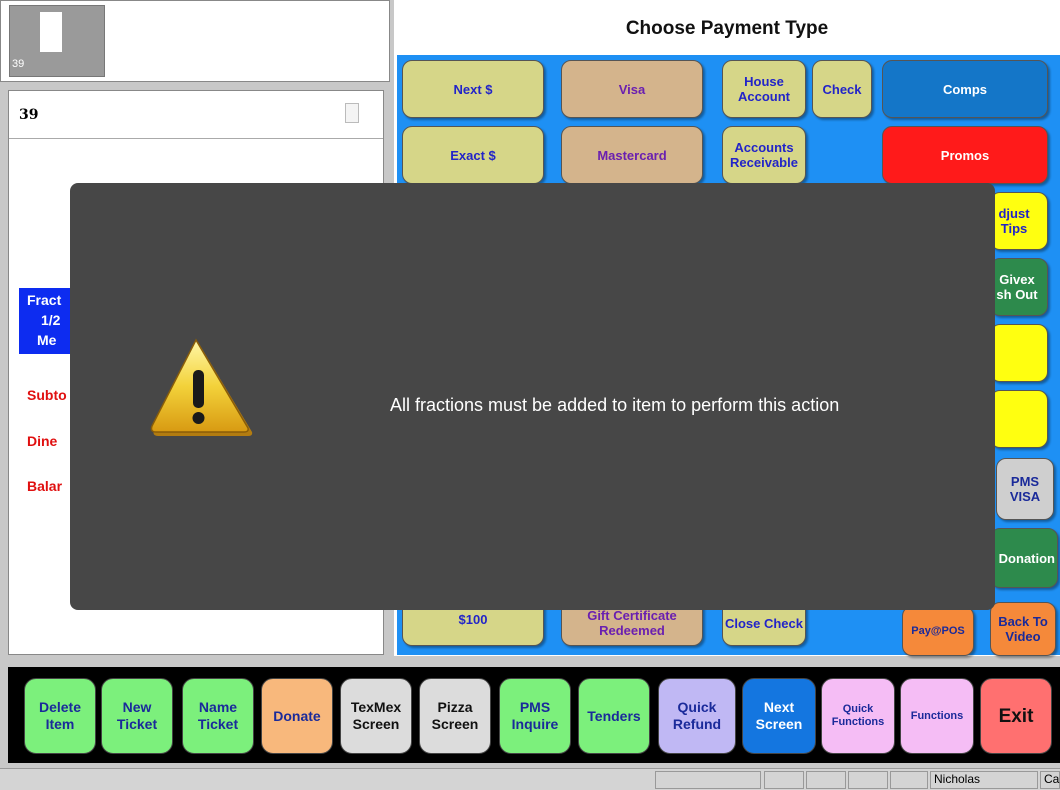  Describe the element at coordinates (455, 716) in the screenshot. I see `pizza-screen-button: Pizza Screen` at that location.